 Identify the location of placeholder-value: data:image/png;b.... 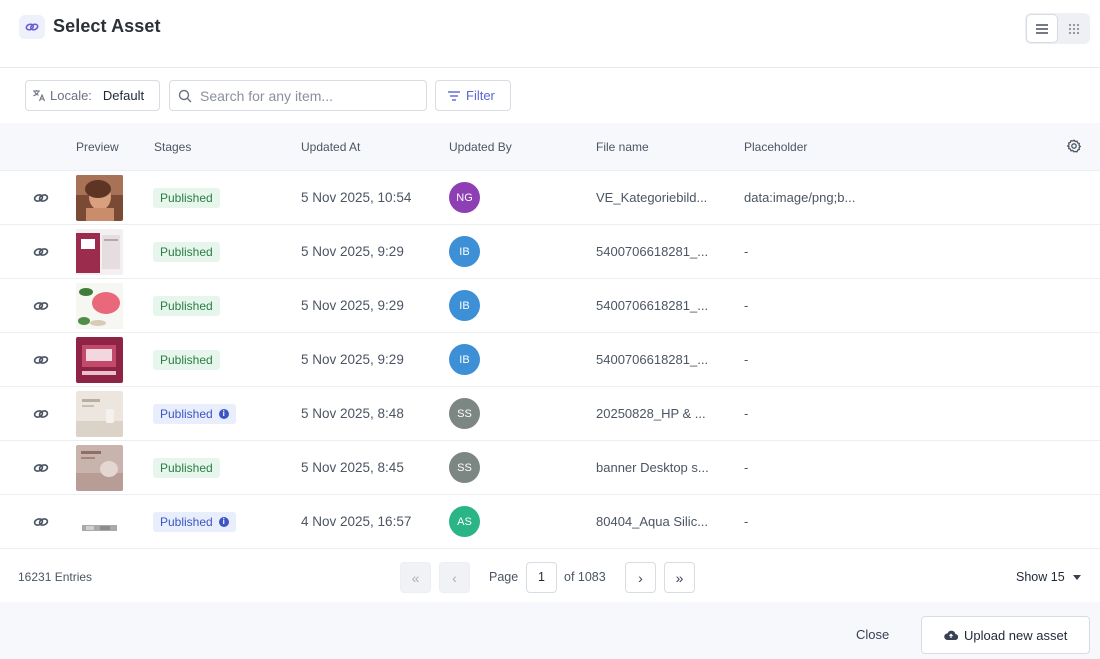
(800, 197).